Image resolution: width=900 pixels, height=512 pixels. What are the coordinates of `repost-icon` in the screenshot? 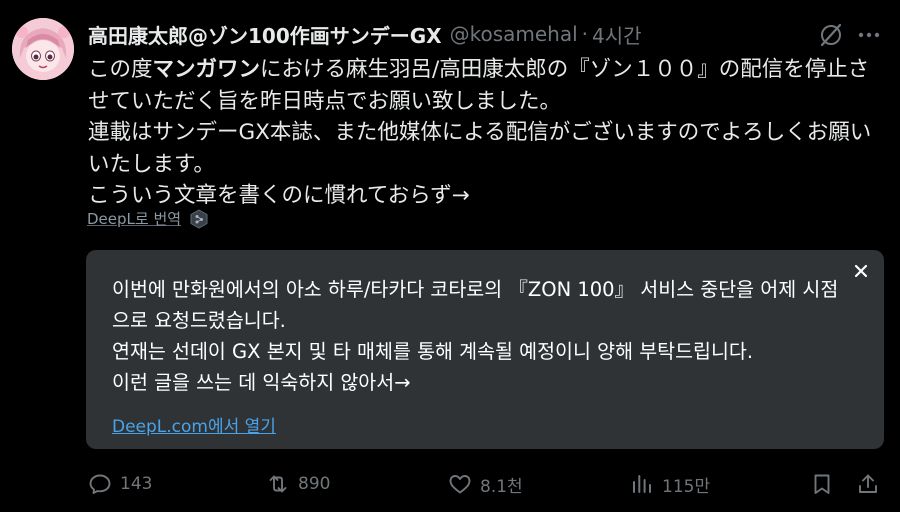 It's located at (278, 484).